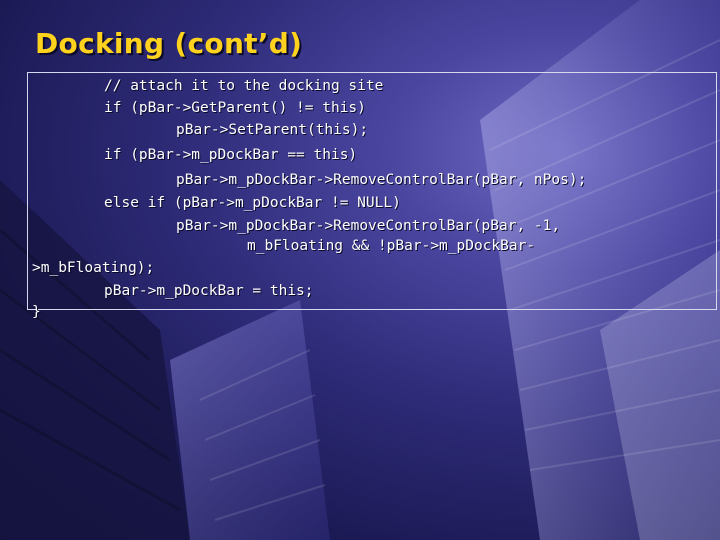 Image resolution: width=720 pixels, height=540 pixels. What do you see at coordinates (272, 130) in the screenshot?
I see `code-line: pBar->SetParent(this);` at bounding box center [272, 130].